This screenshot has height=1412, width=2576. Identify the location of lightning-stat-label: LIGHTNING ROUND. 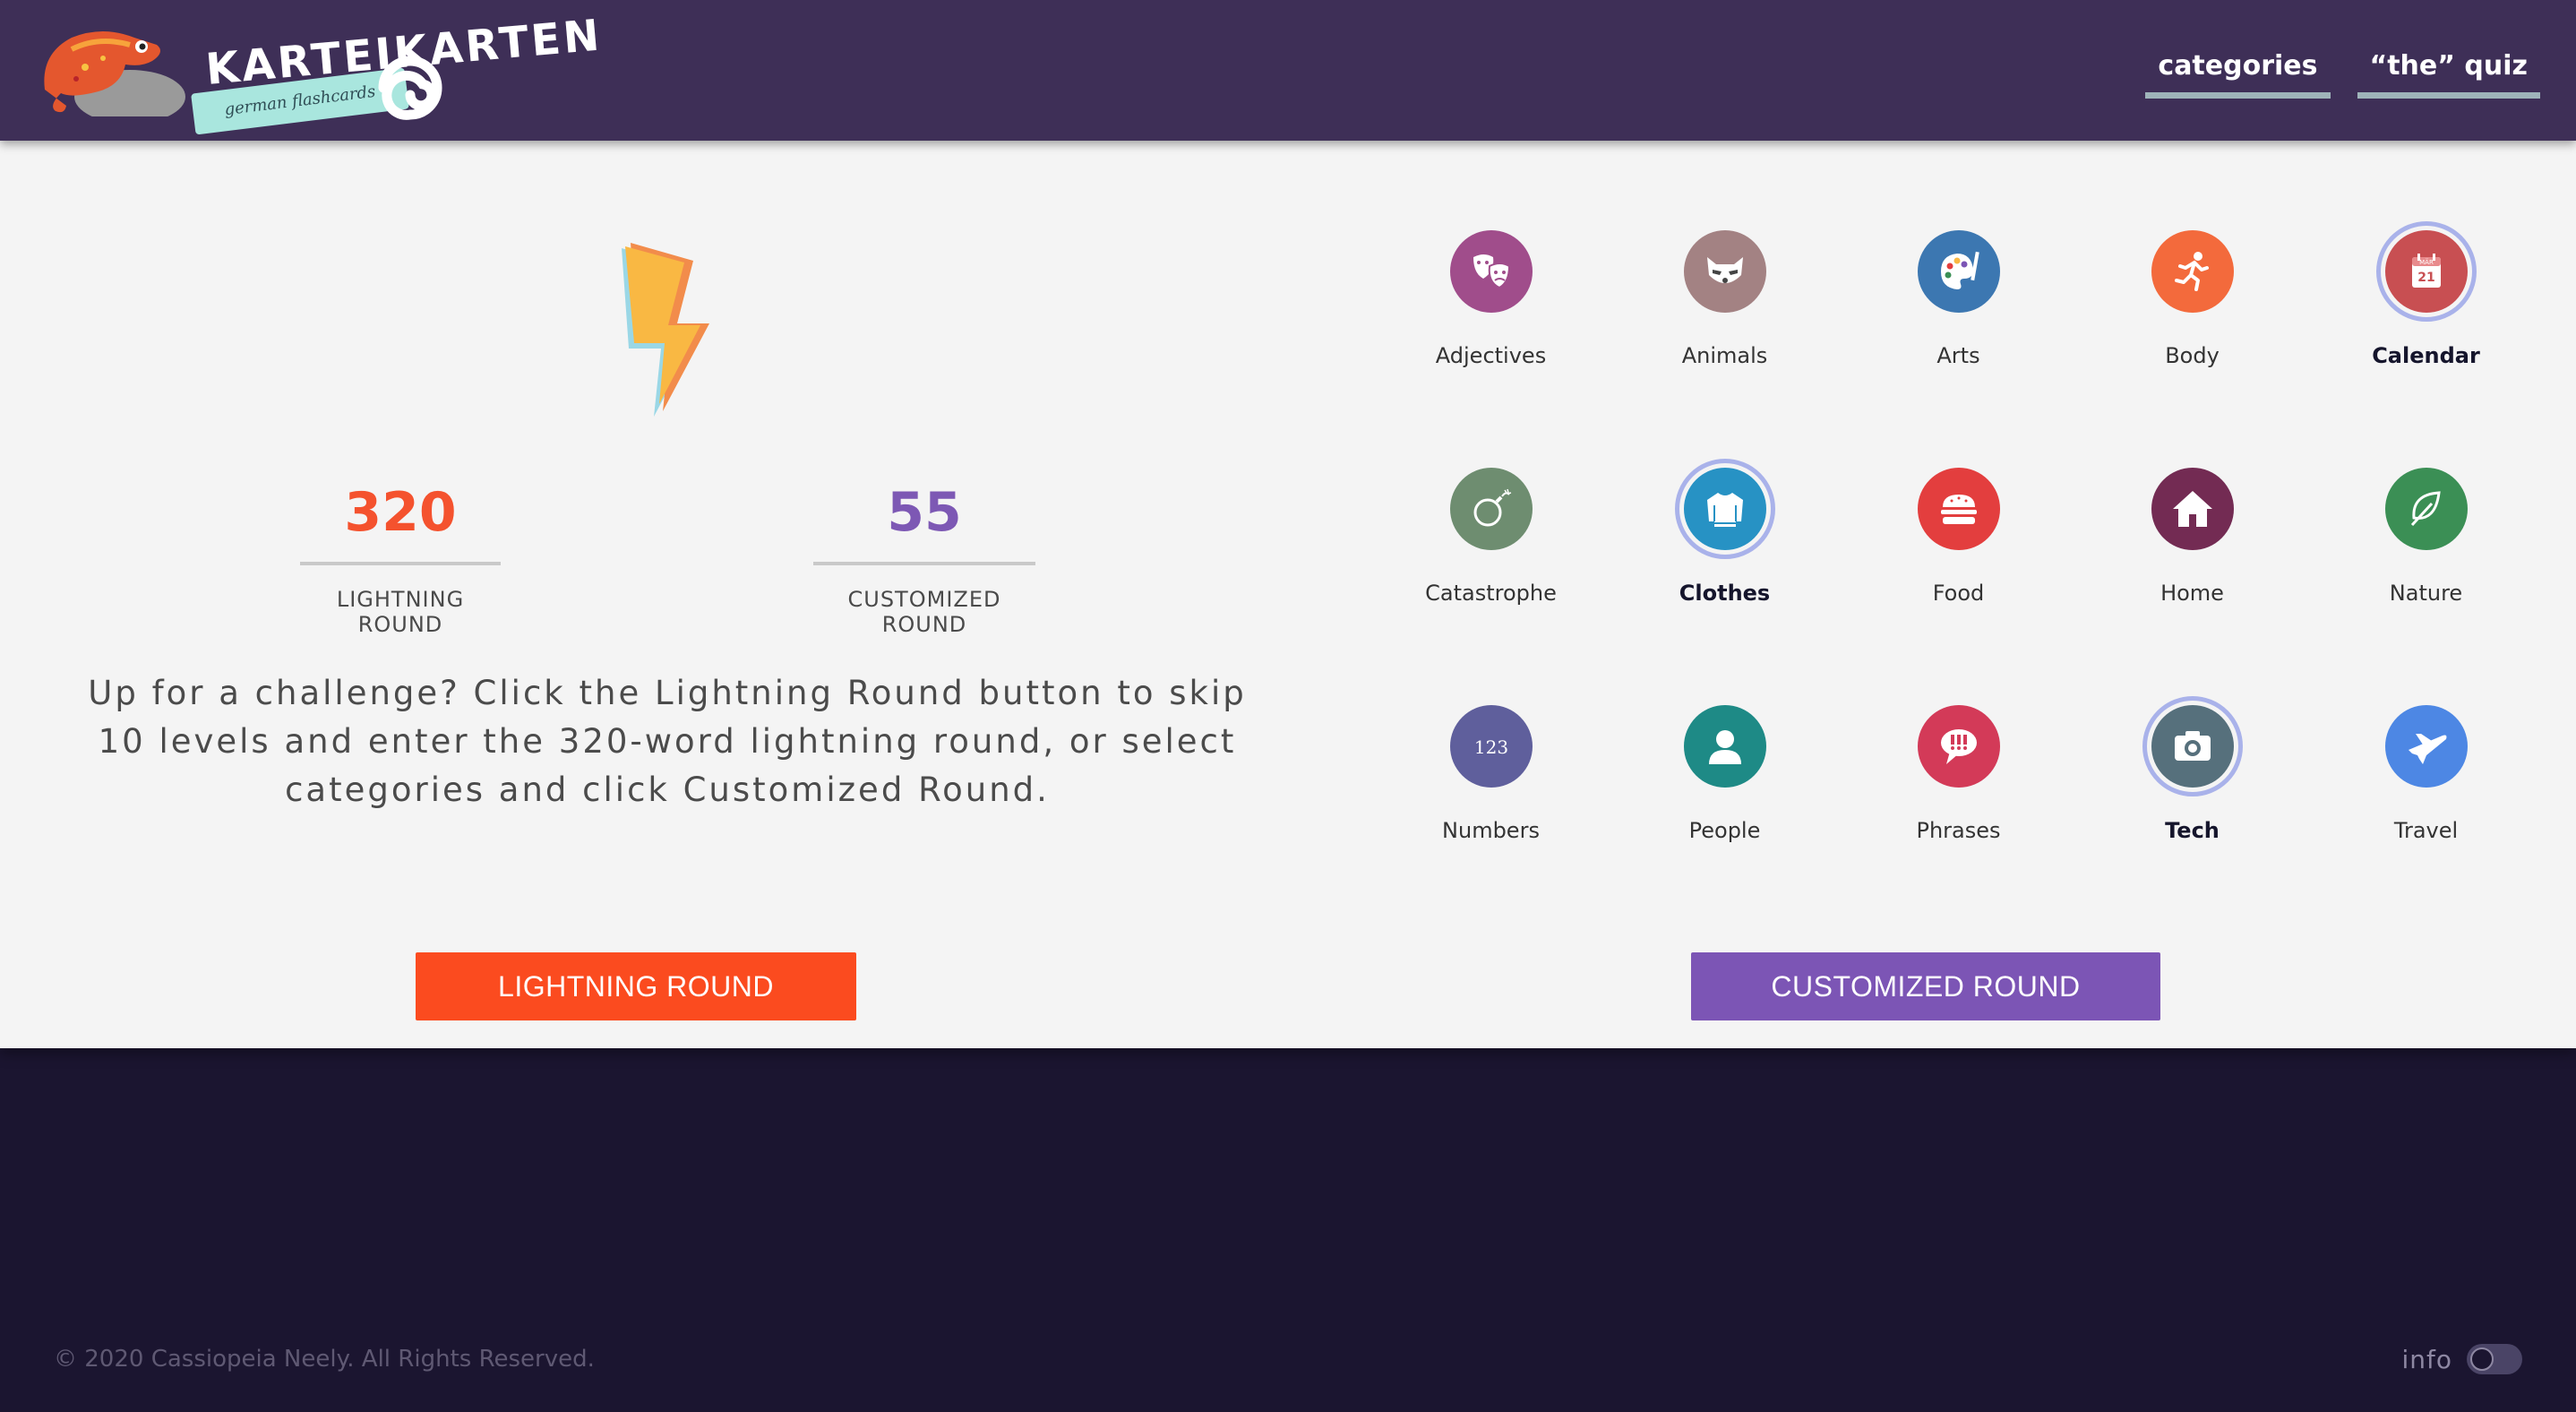
(400, 612).